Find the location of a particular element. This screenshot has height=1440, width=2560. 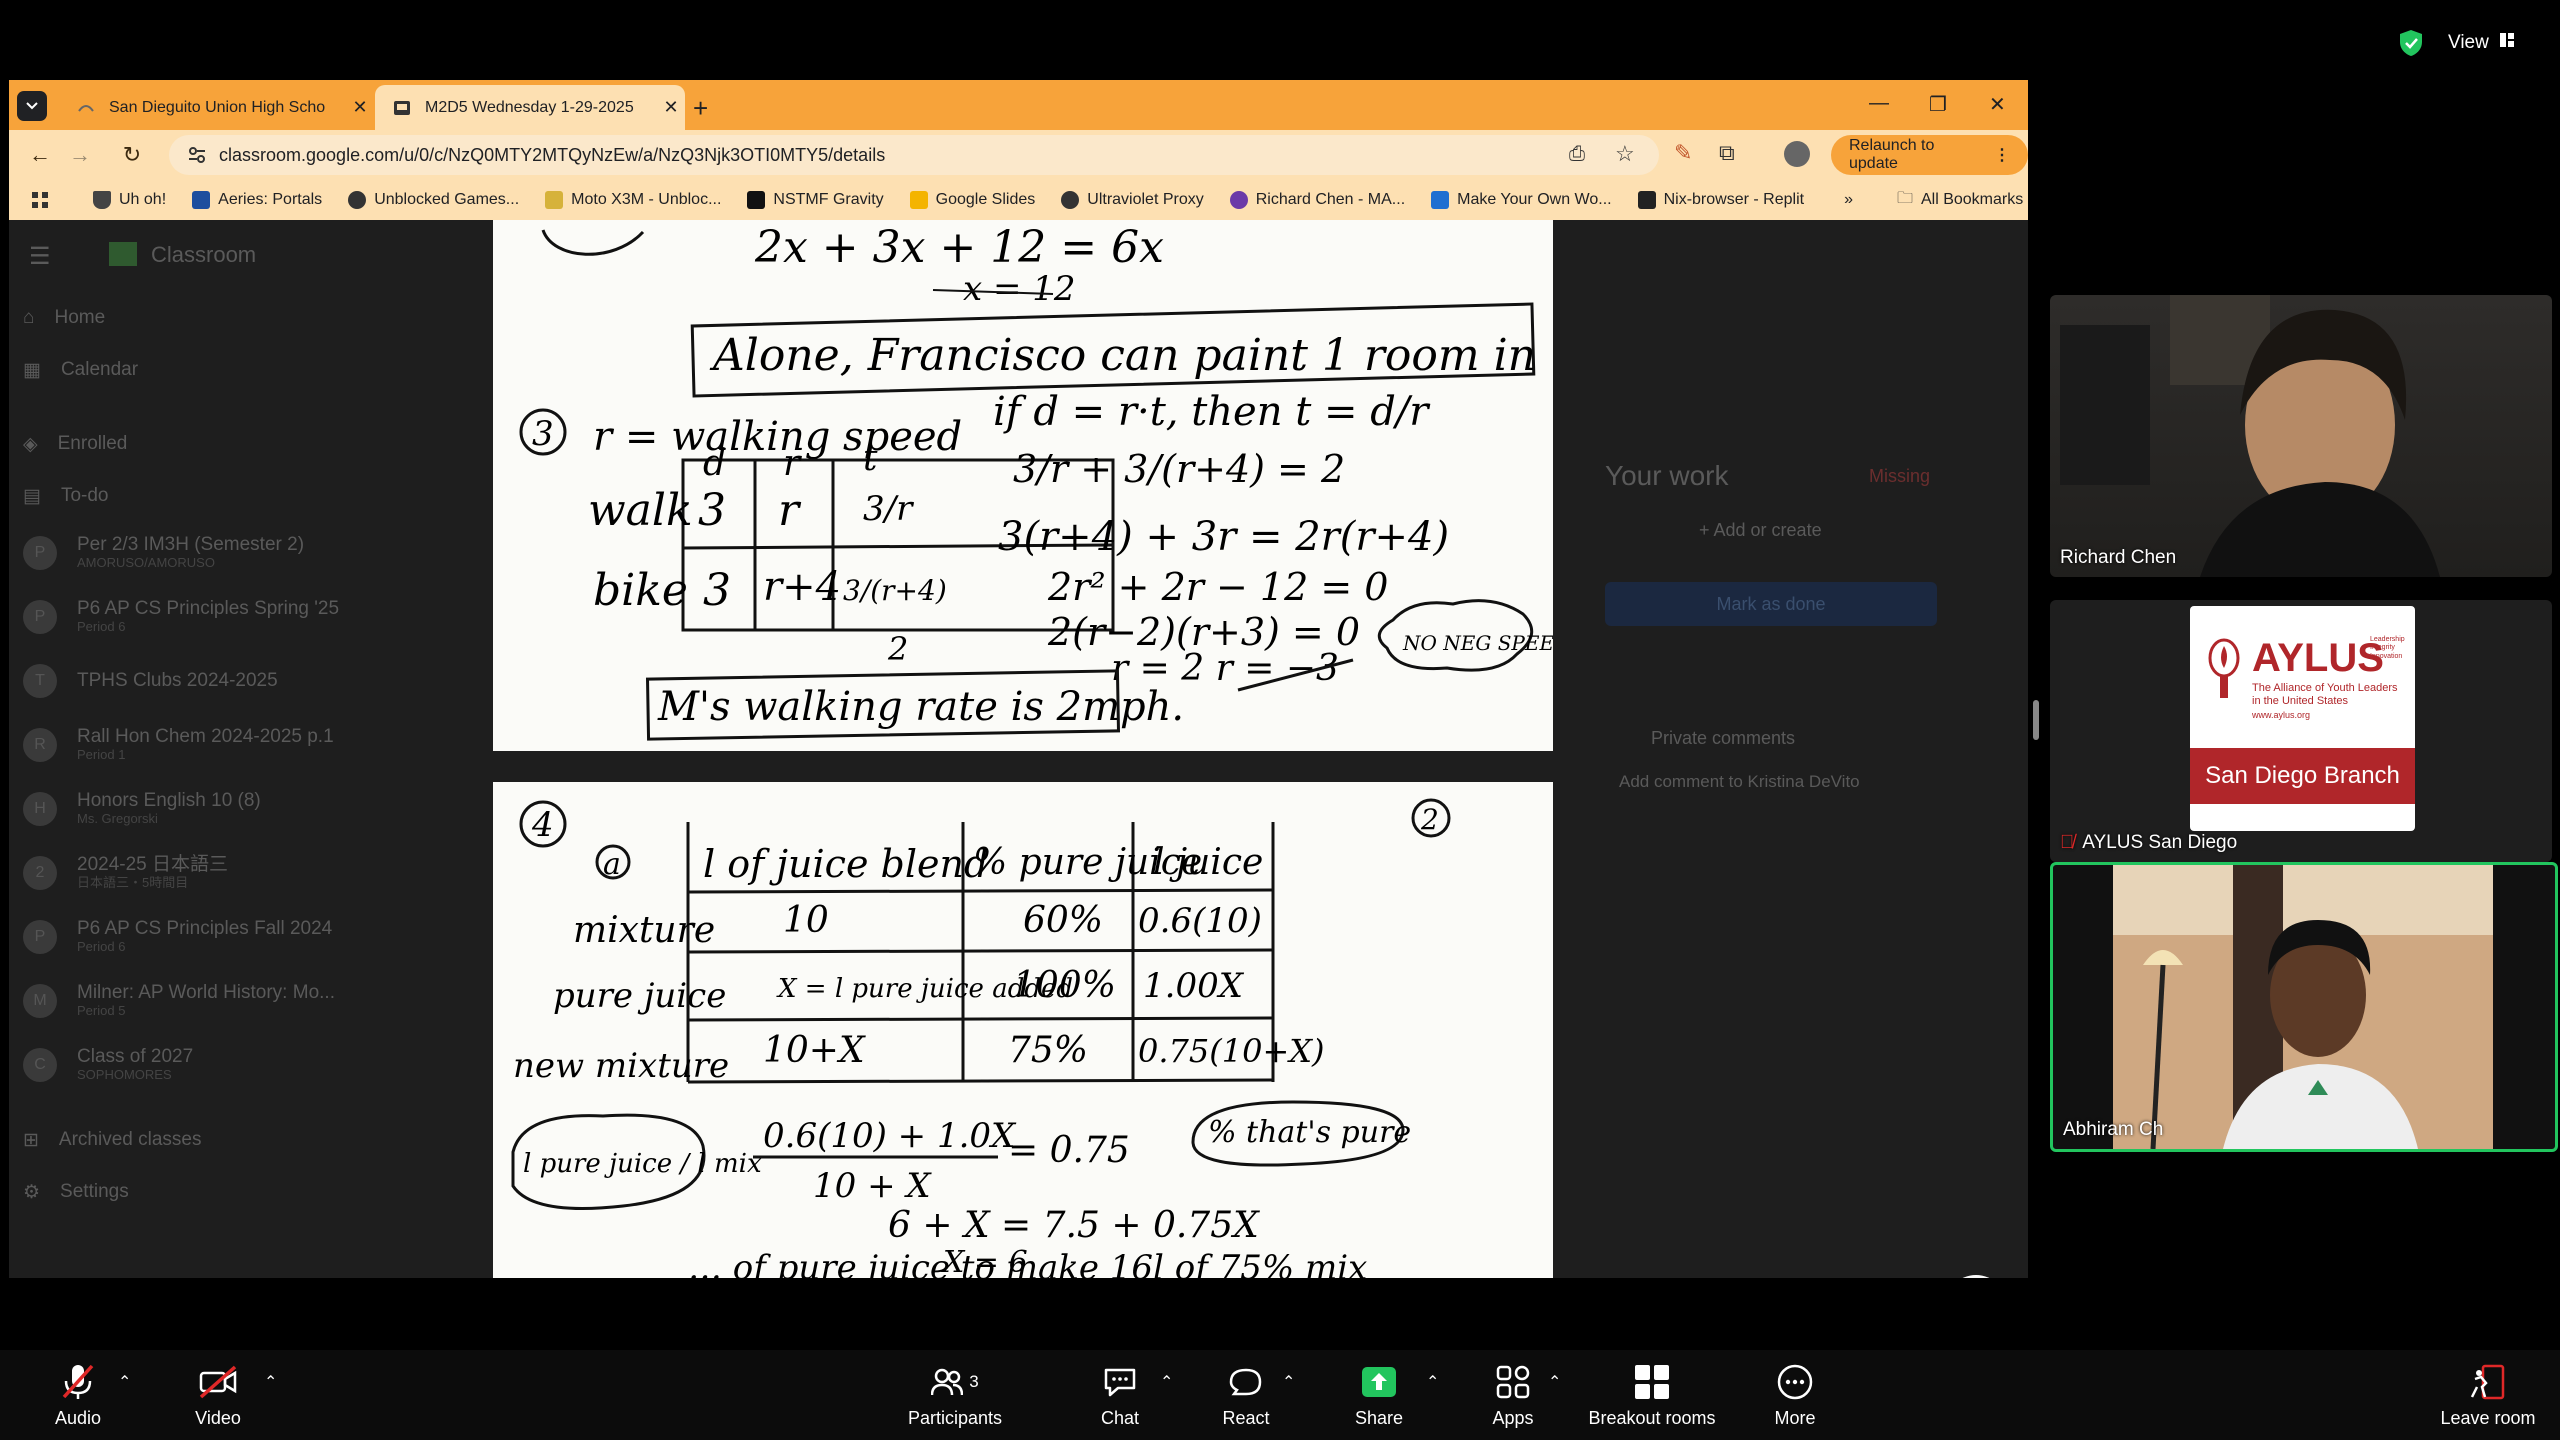

tab-active-classroom: M2D5 Wednesday 1-29-2025 ✕ is located at coordinates (530, 107).